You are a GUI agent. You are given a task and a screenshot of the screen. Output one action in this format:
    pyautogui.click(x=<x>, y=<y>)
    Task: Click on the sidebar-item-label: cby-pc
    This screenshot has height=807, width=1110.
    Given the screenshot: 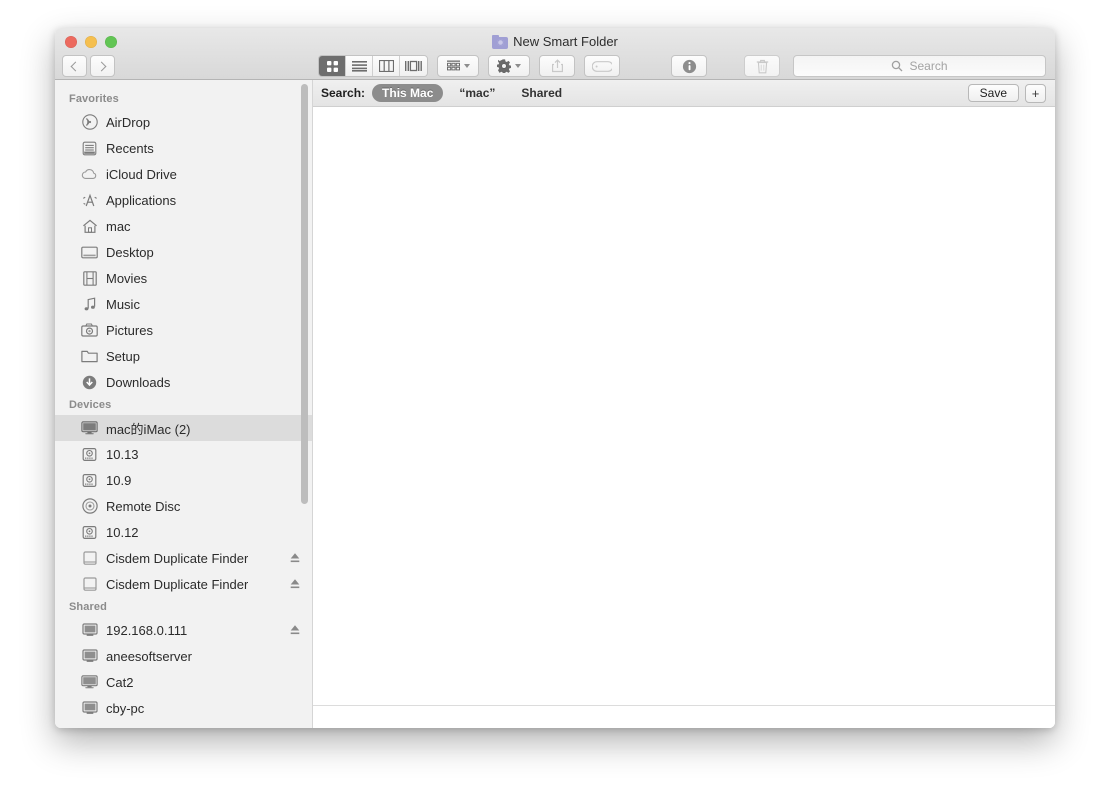 What is the action you would take?
    pyautogui.click(x=125, y=708)
    